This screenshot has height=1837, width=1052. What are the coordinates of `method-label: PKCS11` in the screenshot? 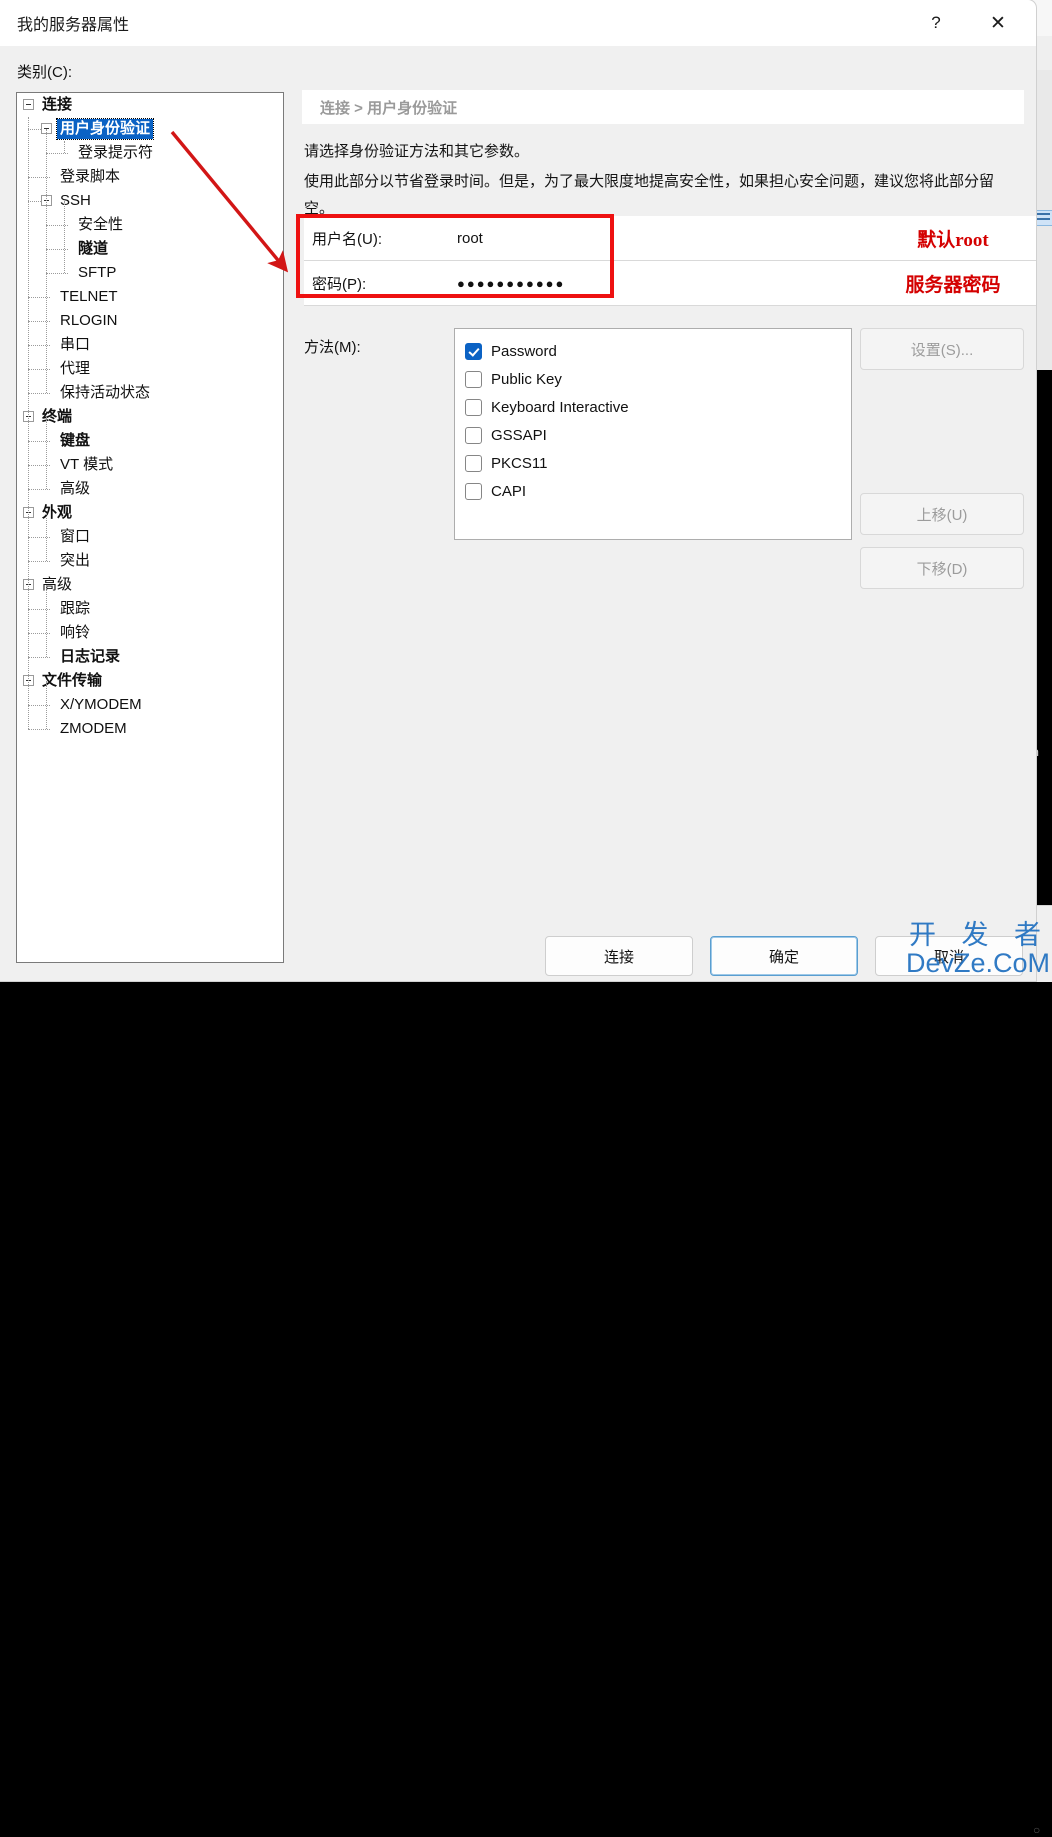 It's located at (519, 463).